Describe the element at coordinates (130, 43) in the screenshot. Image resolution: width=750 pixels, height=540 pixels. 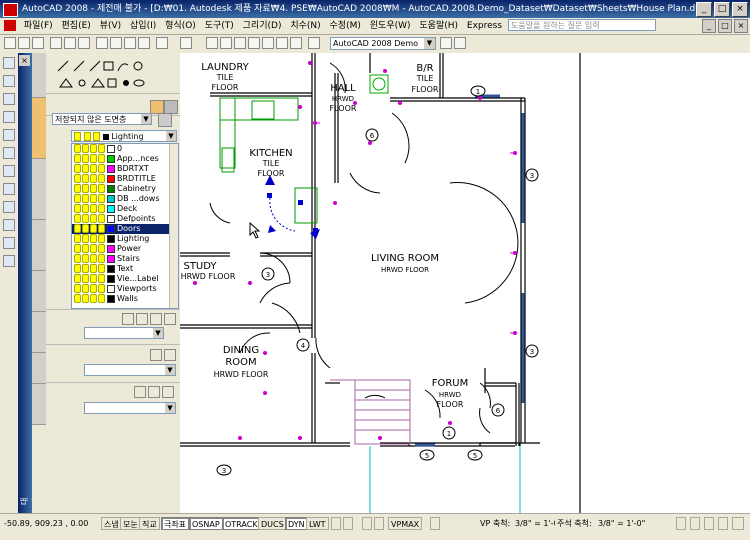
I see `paste-icon` at that location.